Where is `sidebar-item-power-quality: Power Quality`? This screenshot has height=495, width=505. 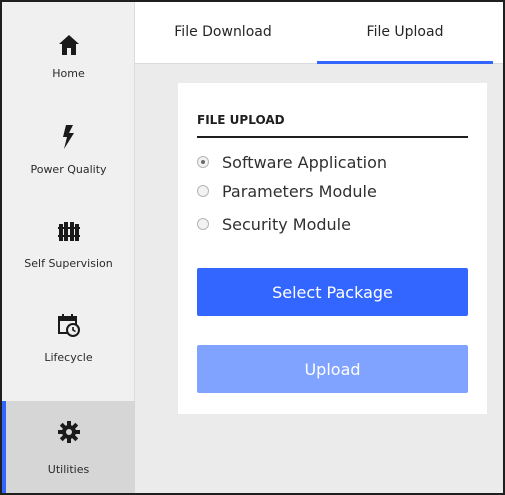
sidebar-item-power-quality: Power Quality is located at coordinates (68, 143).